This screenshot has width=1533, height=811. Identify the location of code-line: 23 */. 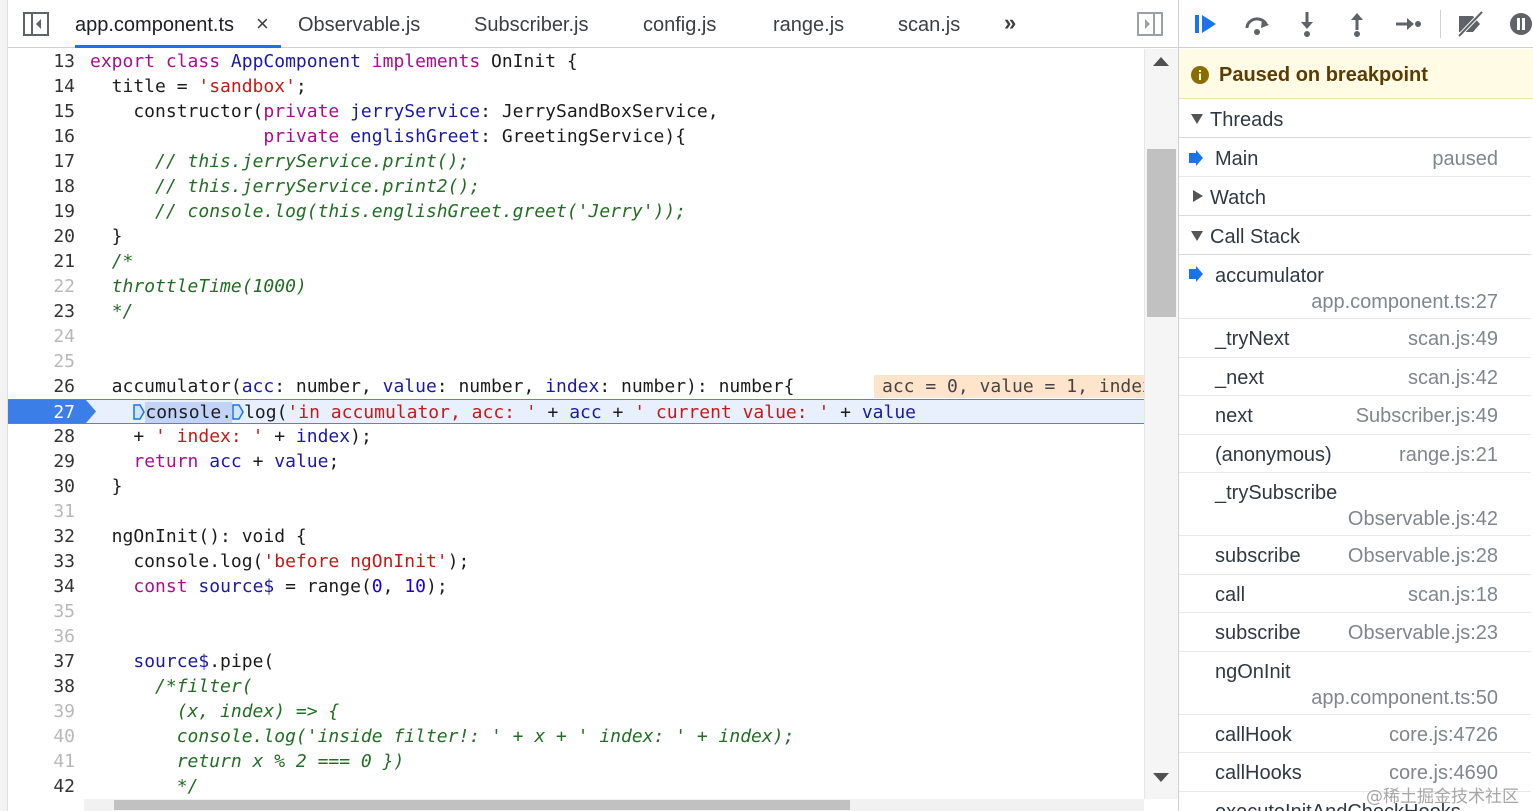
(576, 311).